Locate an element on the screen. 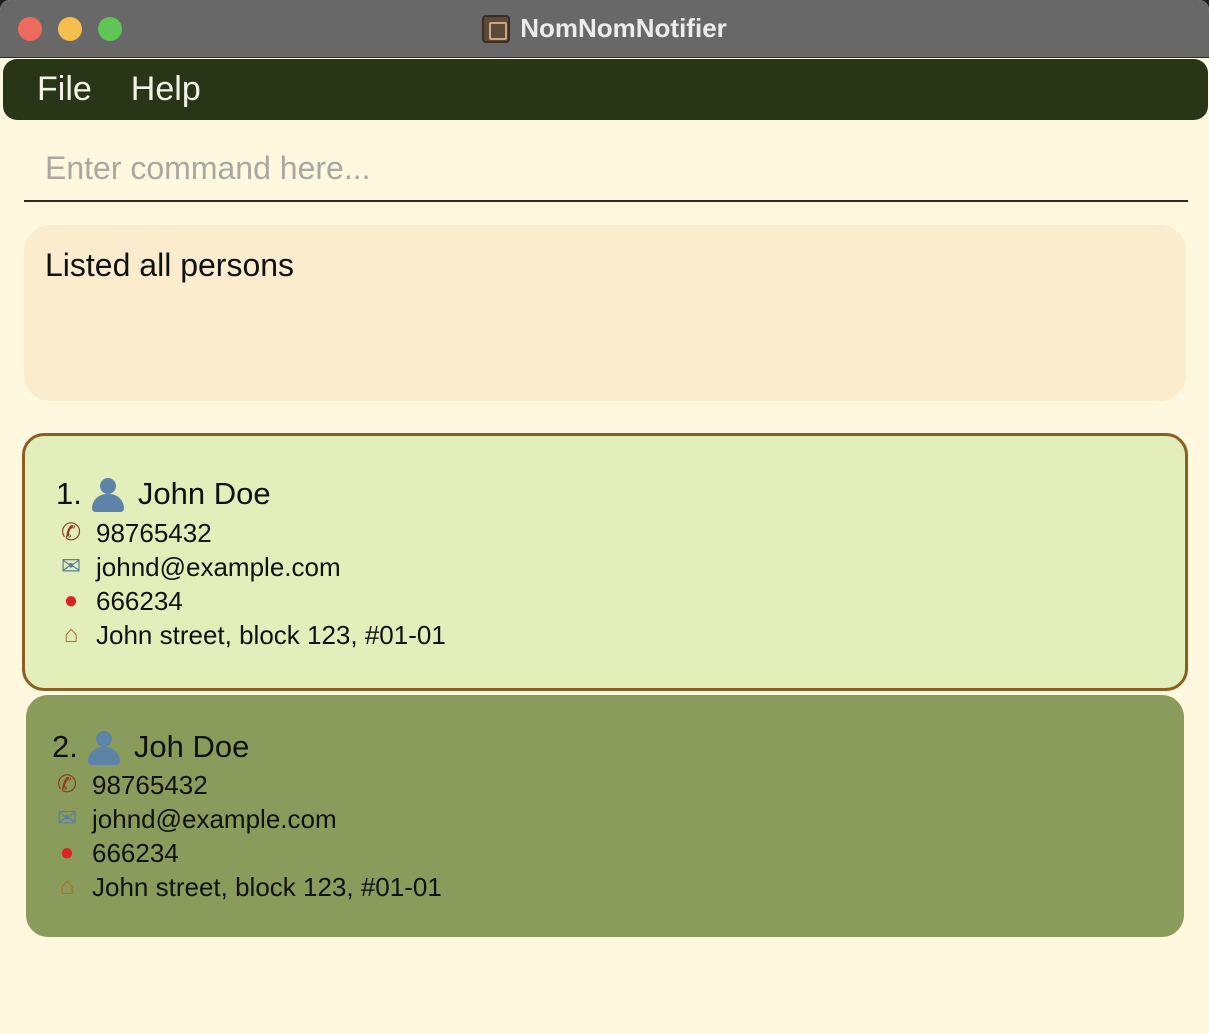  menu-help: Help is located at coordinates (166, 89).